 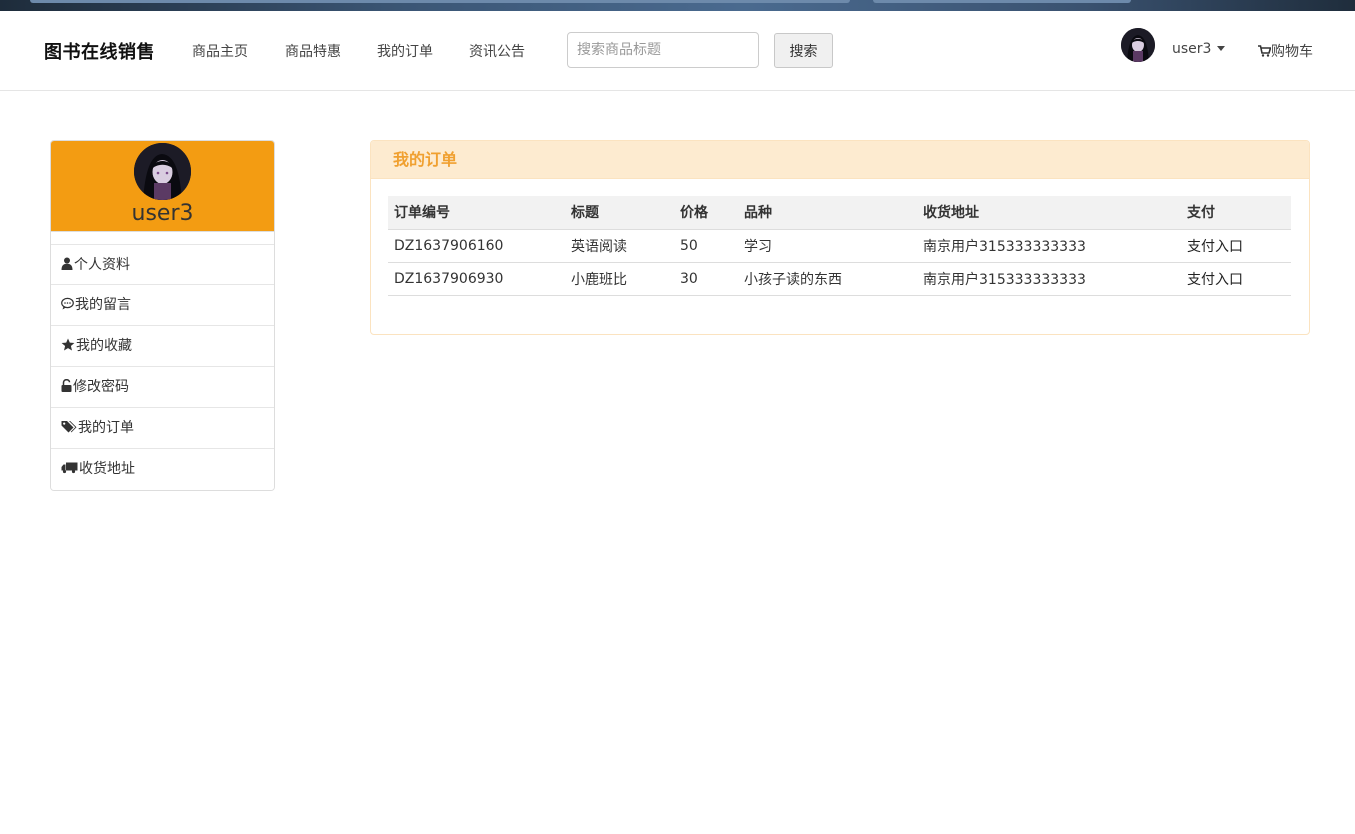 I want to click on cart-link: 购物车, so click(x=1285, y=51).